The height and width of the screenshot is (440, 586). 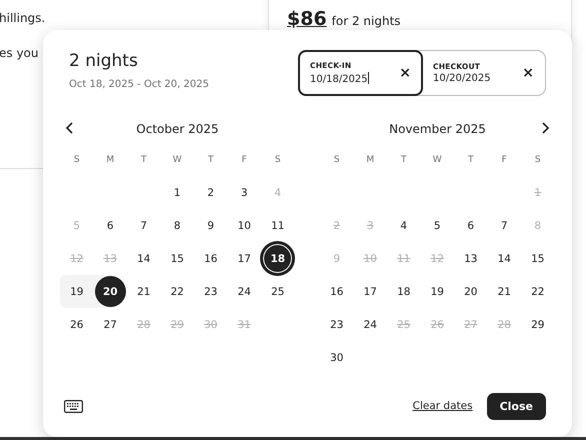 I want to click on date-range-text: Oct 18, 2025 - Oct 20, 2025, so click(x=139, y=84).